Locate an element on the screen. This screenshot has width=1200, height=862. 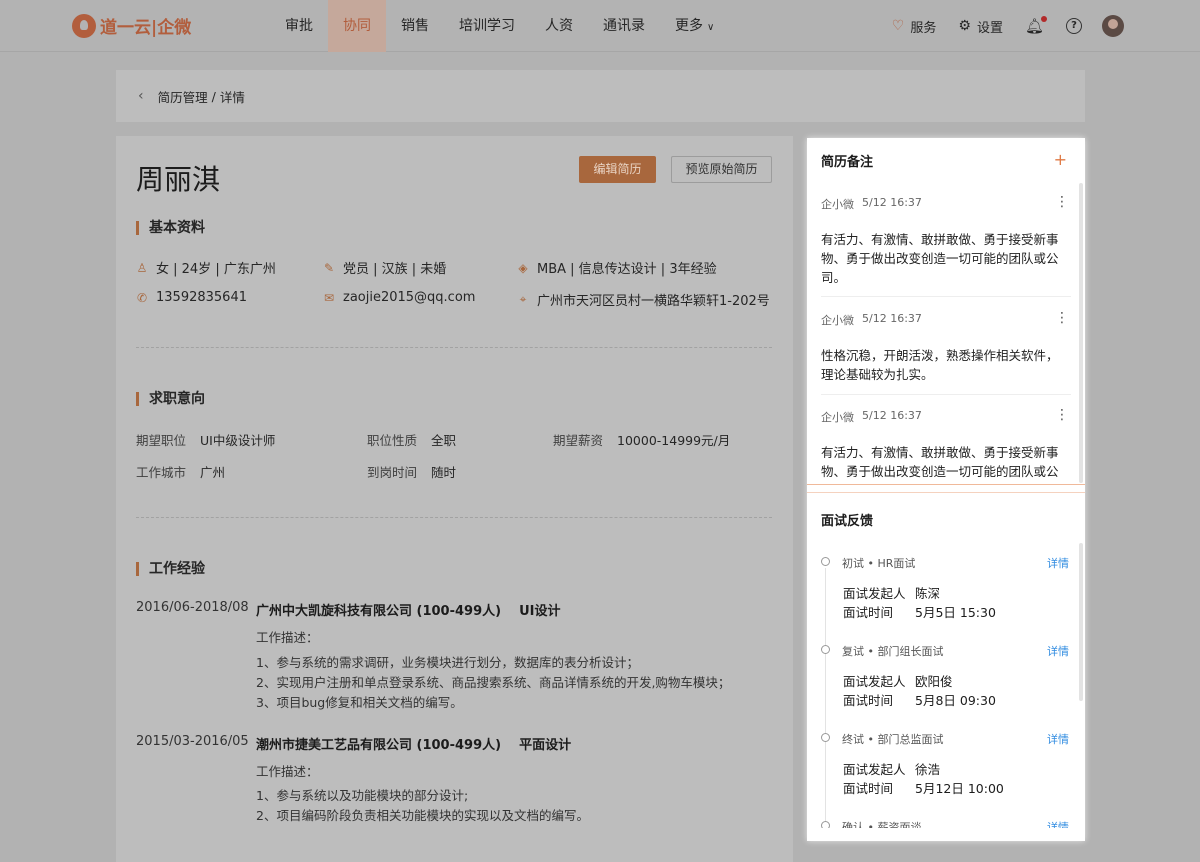
settings-label: 设置 is located at coordinates (989, 28).